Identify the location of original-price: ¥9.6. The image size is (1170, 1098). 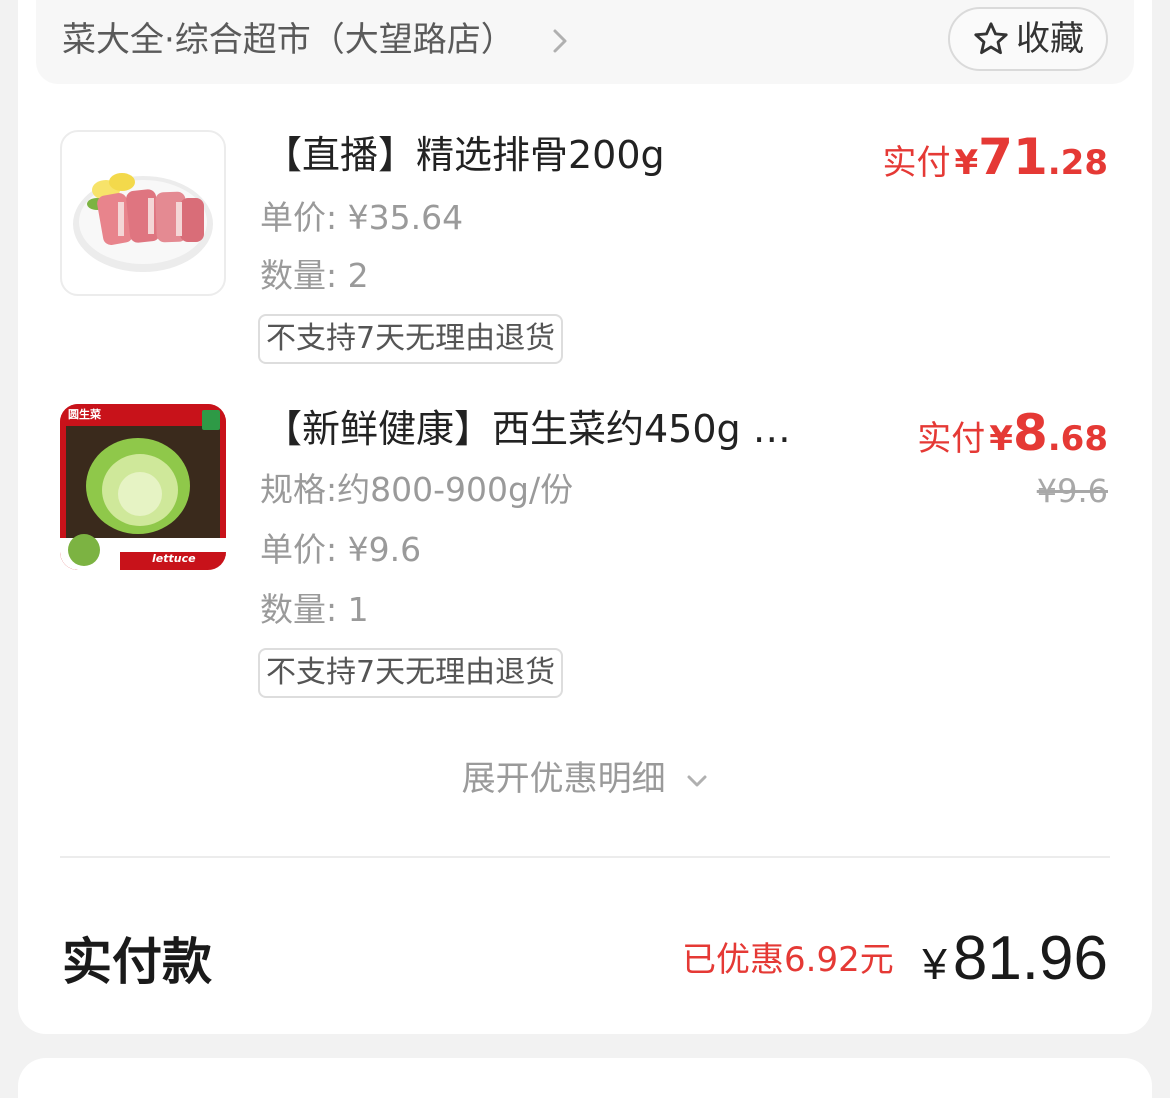
(1072, 491).